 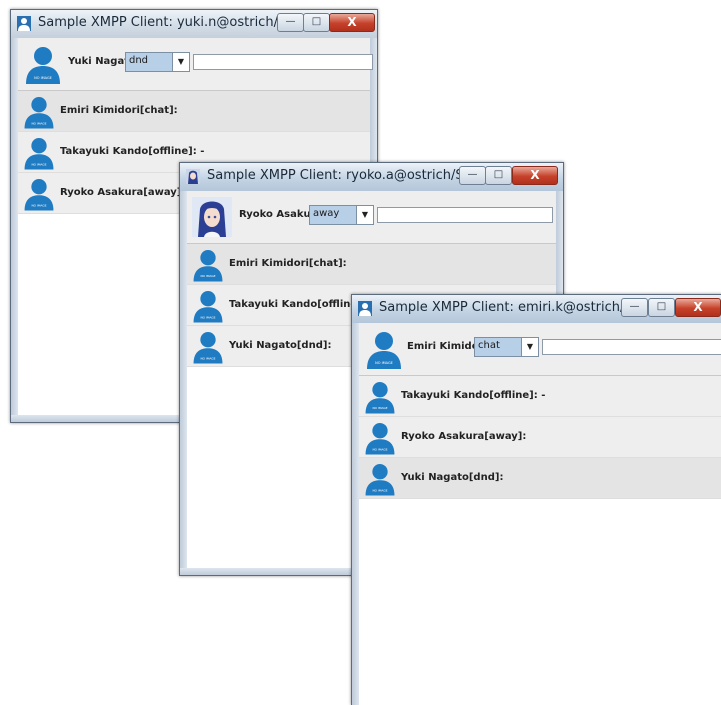 I want to click on status-value: chat, so click(x=489, y=345).